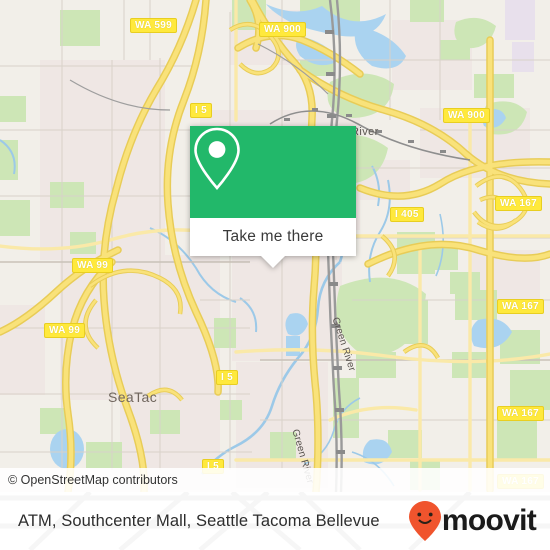 The image size is (550, 550). Describe the element at coordinates (424, 521) in the screenshot. I see `moovit-smiley-pin-icon` at that location.